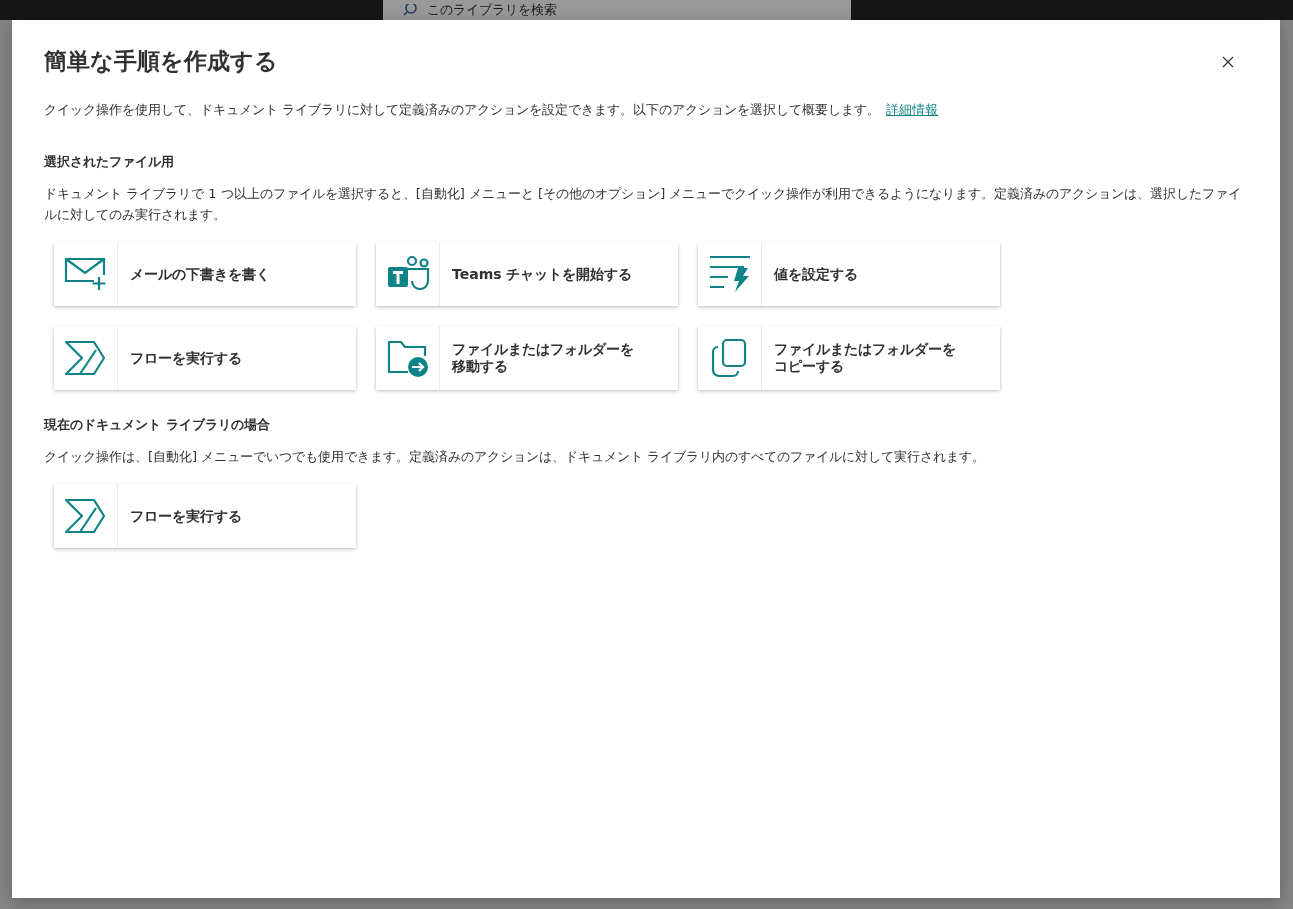 The image size is (1293, 909). What do you see at coordinates (491, 10) in the screenshot?
I see `search-placeholder: このライブラリを検索` at bounding box center [491, 10].